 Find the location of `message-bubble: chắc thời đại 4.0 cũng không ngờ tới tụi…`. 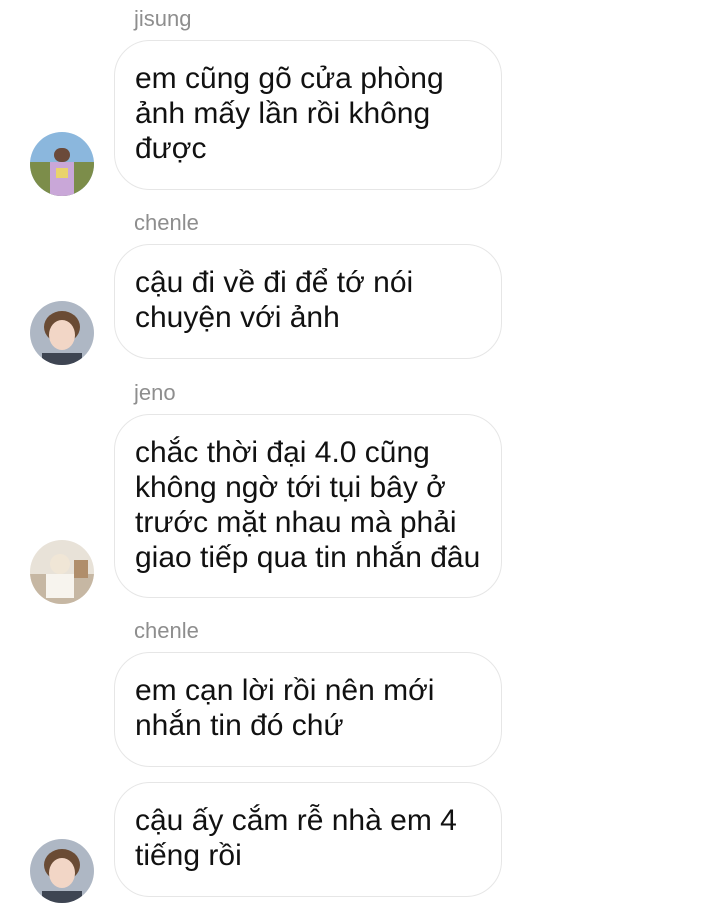

message-bubble: chắc thời đại 4.0 cũng không ngờ tới tụi… is located at coordinates (308, 506).